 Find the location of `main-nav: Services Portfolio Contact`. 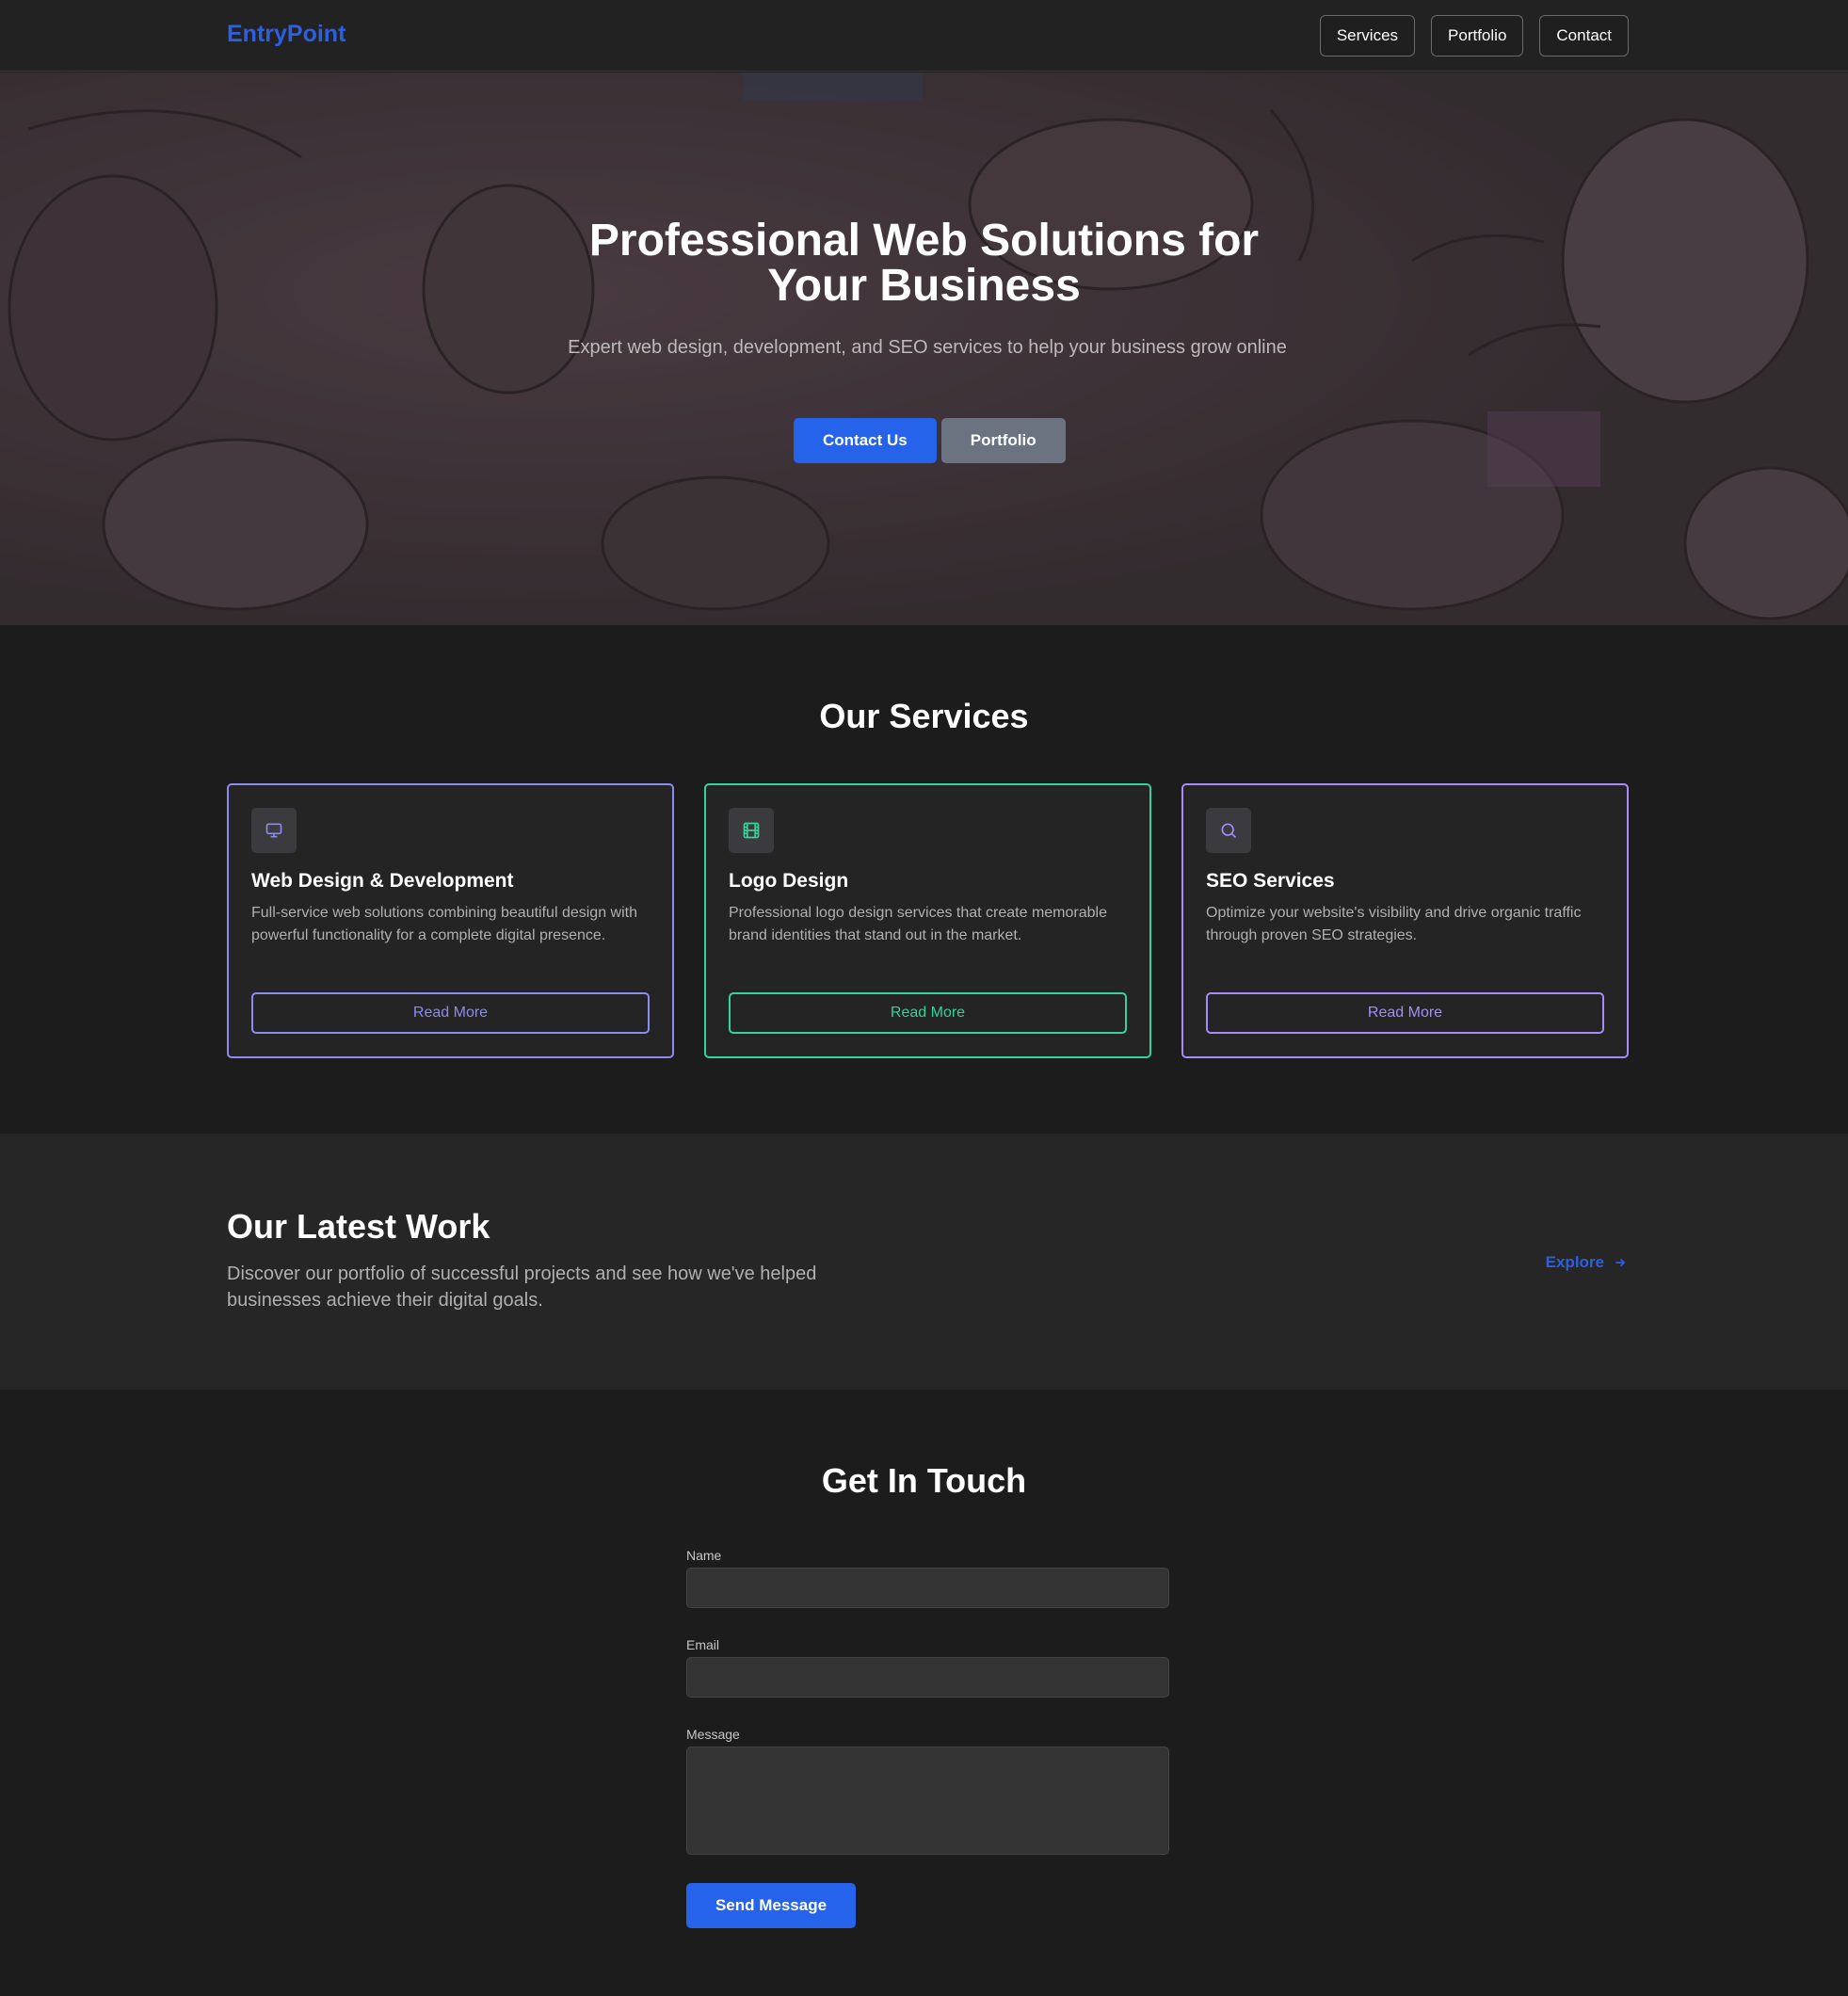

main-nav: Services Portfolio Contact is located at coordinates (1474, 35).